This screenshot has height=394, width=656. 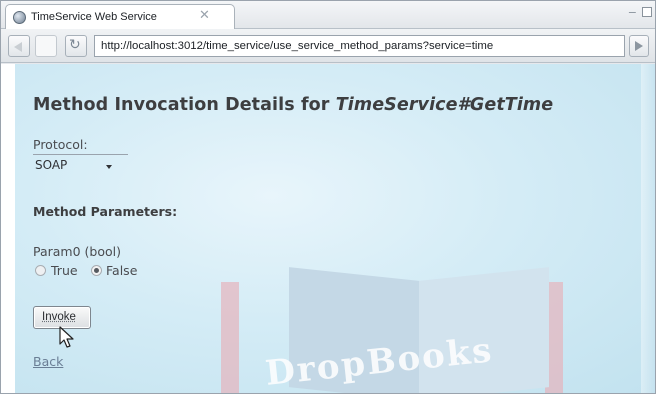 What do you see at coordinates (51, 165) in the screenshot?
I see `protocol-select-value: SOAP` at bounding box center [51, 165].